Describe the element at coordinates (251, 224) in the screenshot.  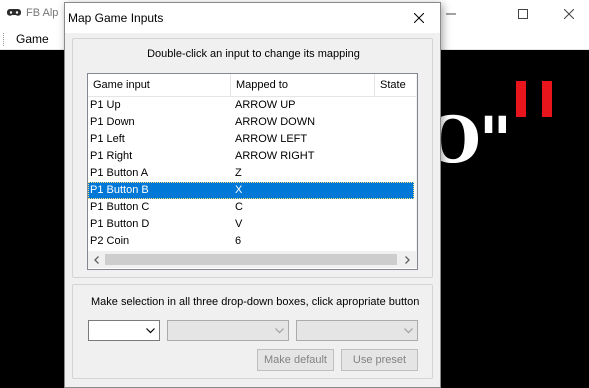
I see `list-item: P1 Button D V` at that location.